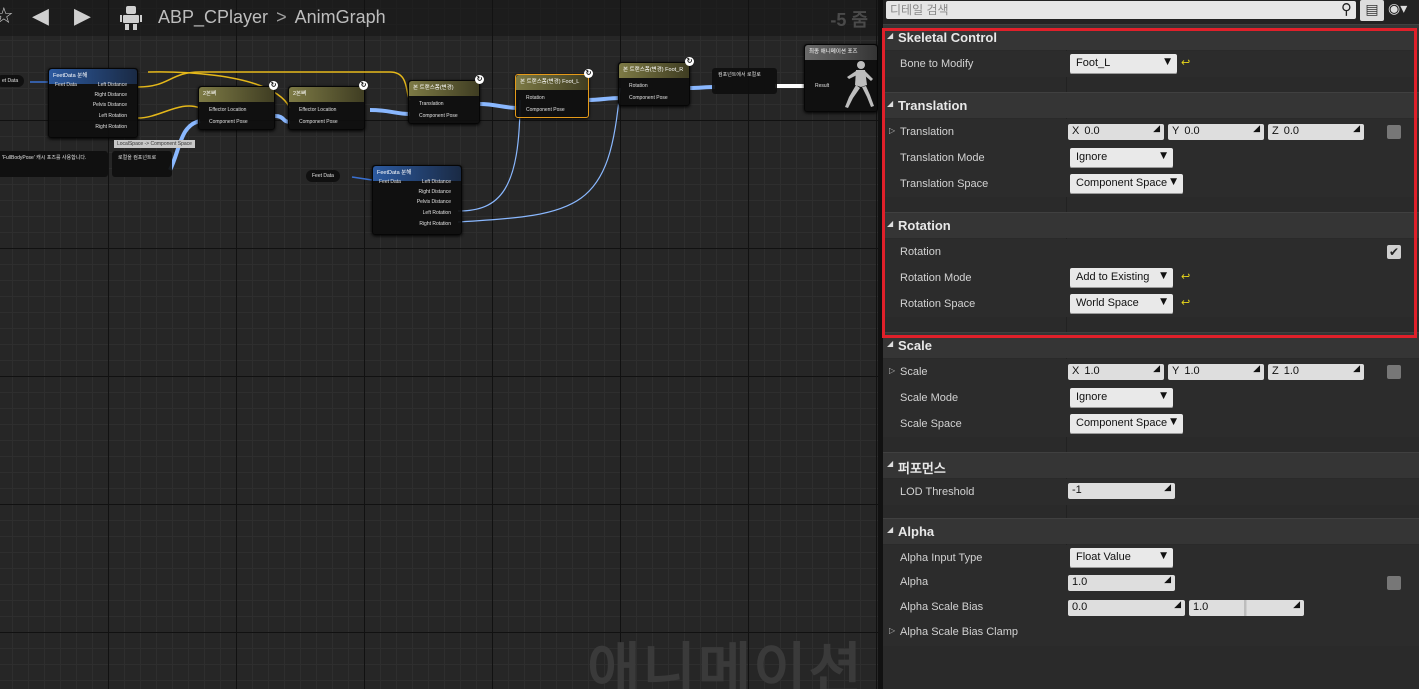  Describe the element at coordinates (1121, 583) in the screenshot. I see `alpha-field: 1.0 ◢` at that location.